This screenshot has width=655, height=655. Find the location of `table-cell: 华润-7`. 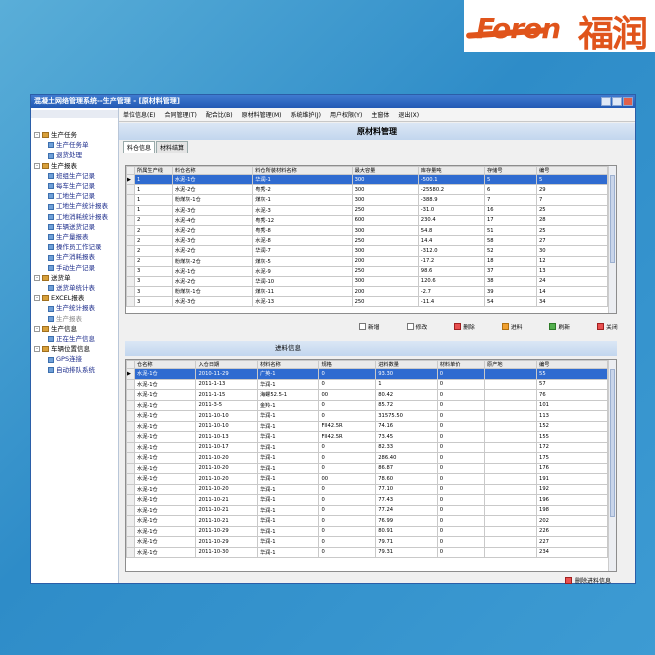

table-cell: 华润-7 is located at coordinates (302, 251).